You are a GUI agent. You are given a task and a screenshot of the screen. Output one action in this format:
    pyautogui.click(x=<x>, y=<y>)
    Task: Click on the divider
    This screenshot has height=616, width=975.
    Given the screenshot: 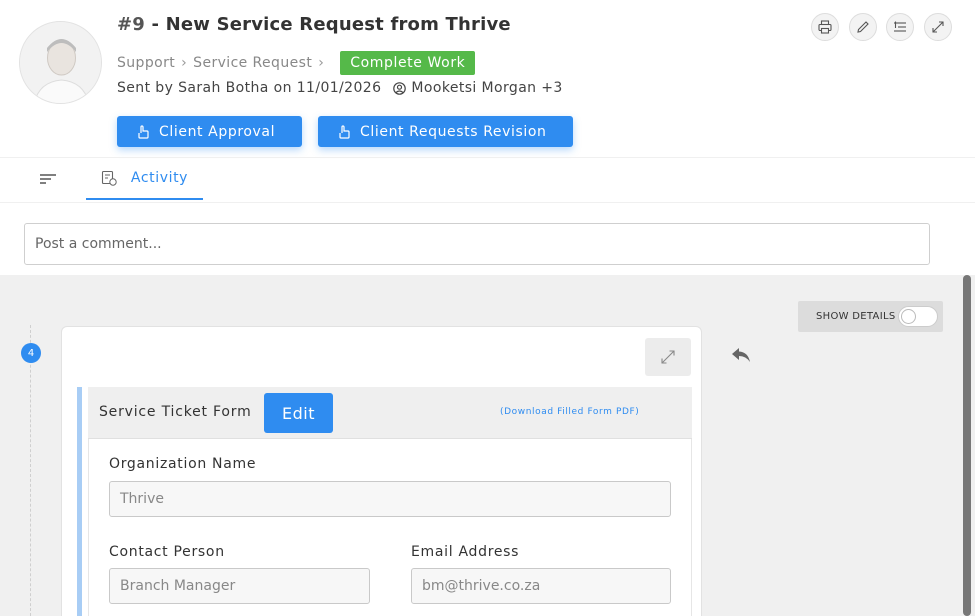 What is the action you would take?
    pyautogui.click(x=487, y=202)
    